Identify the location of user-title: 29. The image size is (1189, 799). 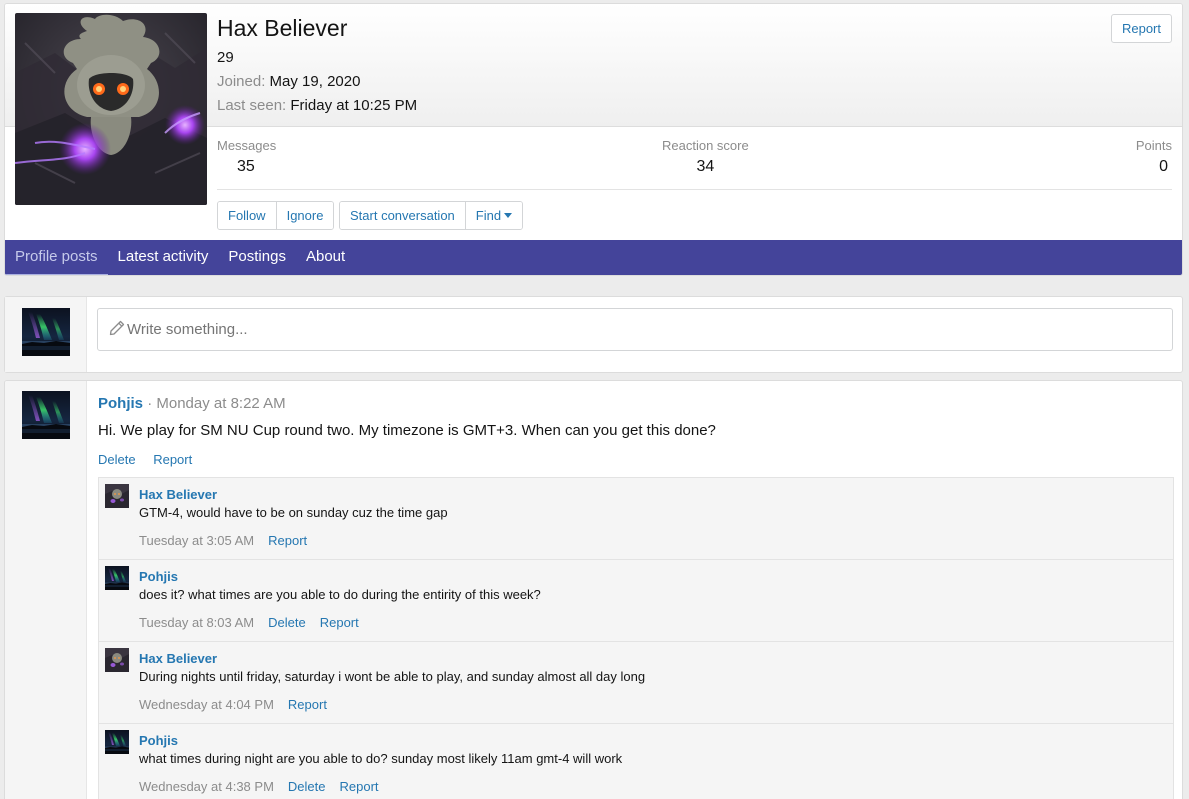
(225, 57).